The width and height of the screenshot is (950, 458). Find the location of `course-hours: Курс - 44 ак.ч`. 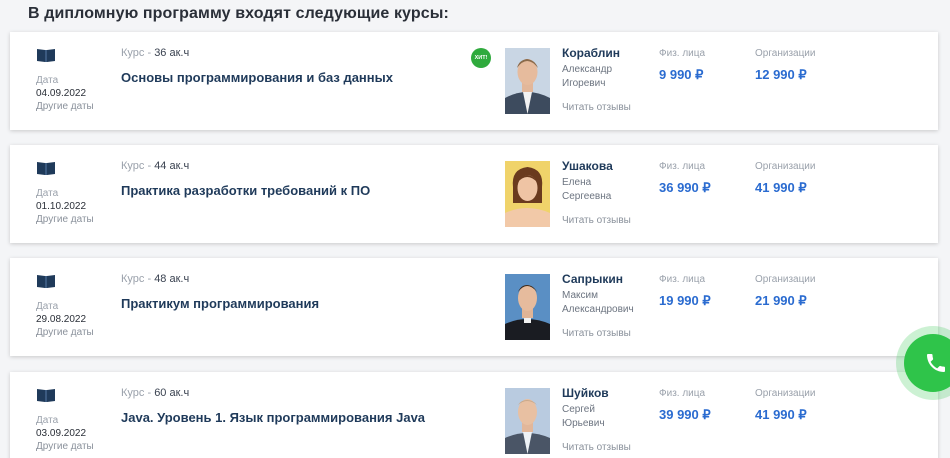

course-hours: Курс - 44 ак.ч is located at coordinates (155, 166).